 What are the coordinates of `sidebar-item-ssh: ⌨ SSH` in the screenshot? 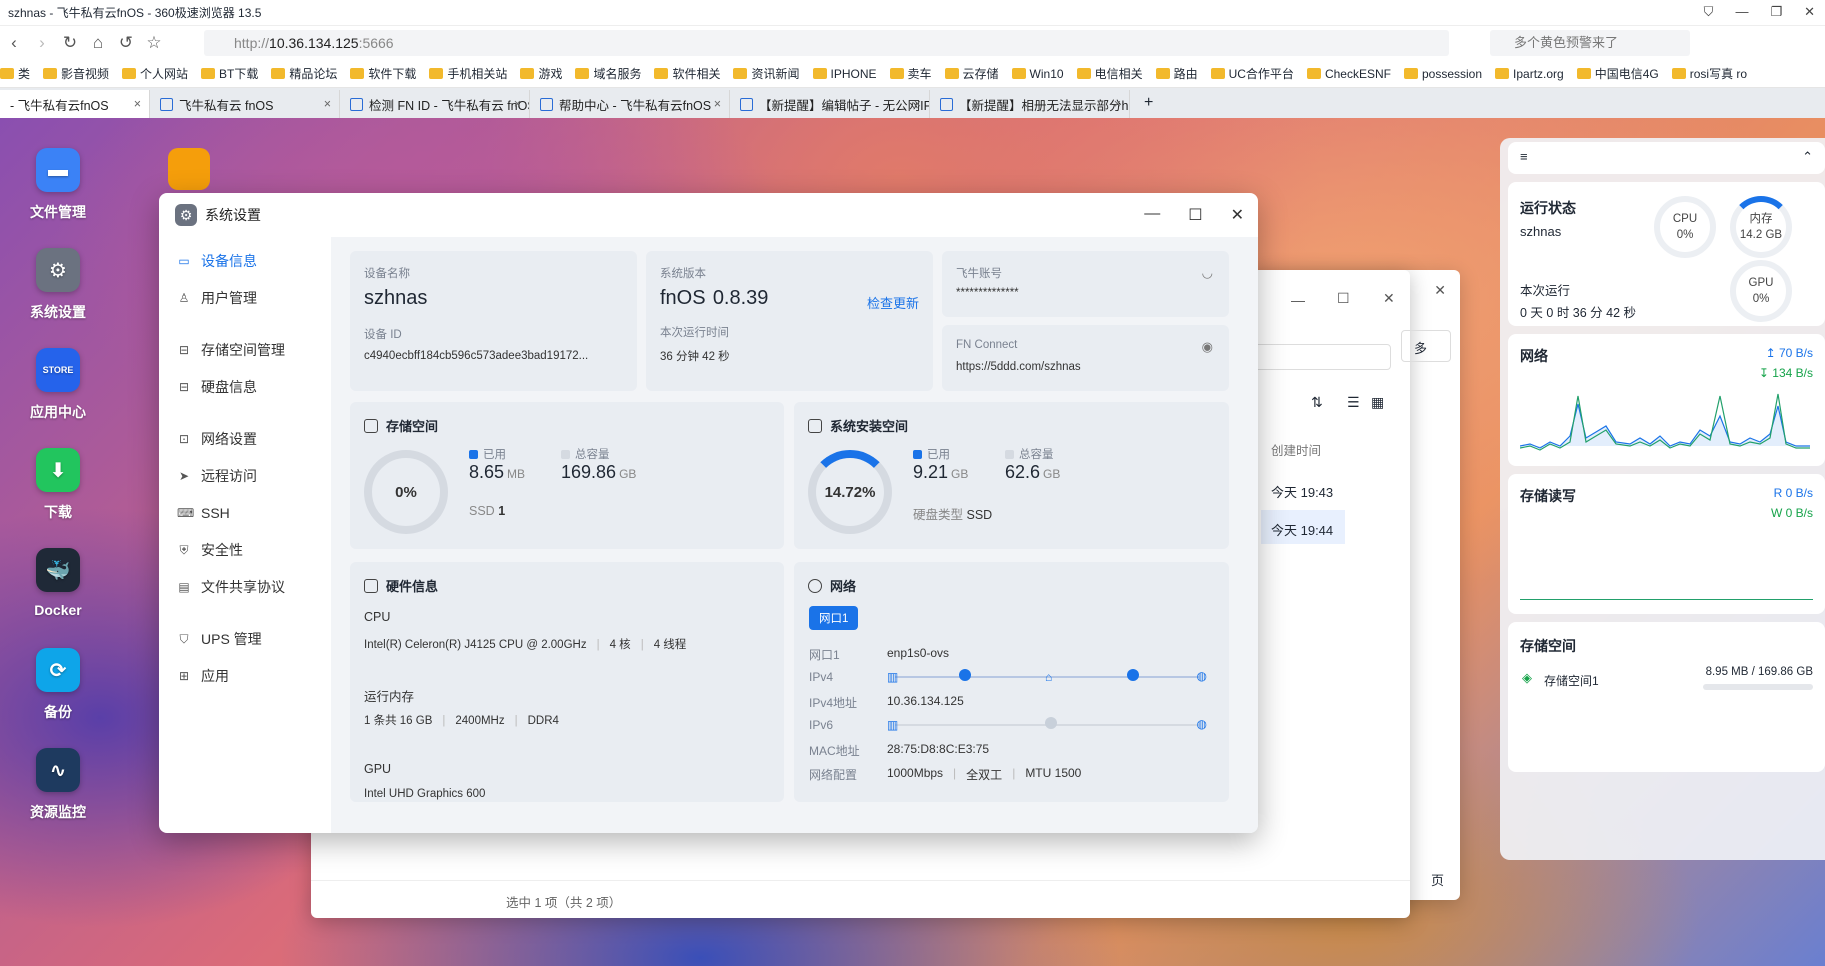 It's located at (249, 513).